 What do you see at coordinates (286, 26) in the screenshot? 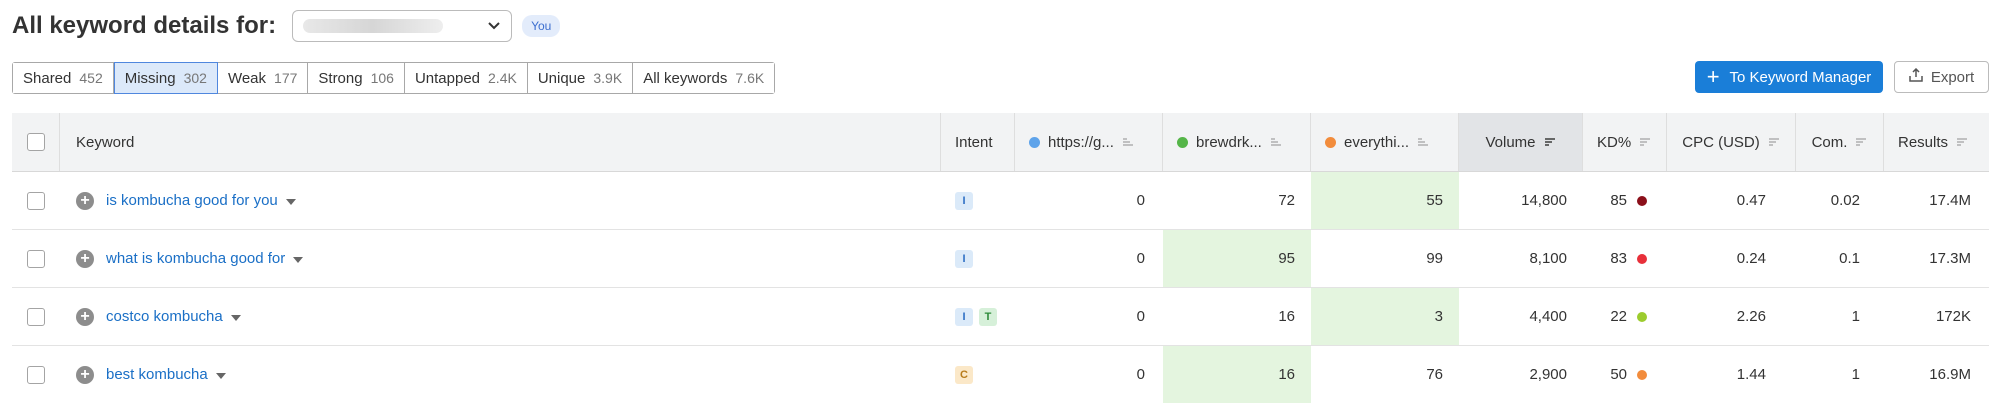
I see `title-row: All keyword details for: You` at bounding box center [286, 26].